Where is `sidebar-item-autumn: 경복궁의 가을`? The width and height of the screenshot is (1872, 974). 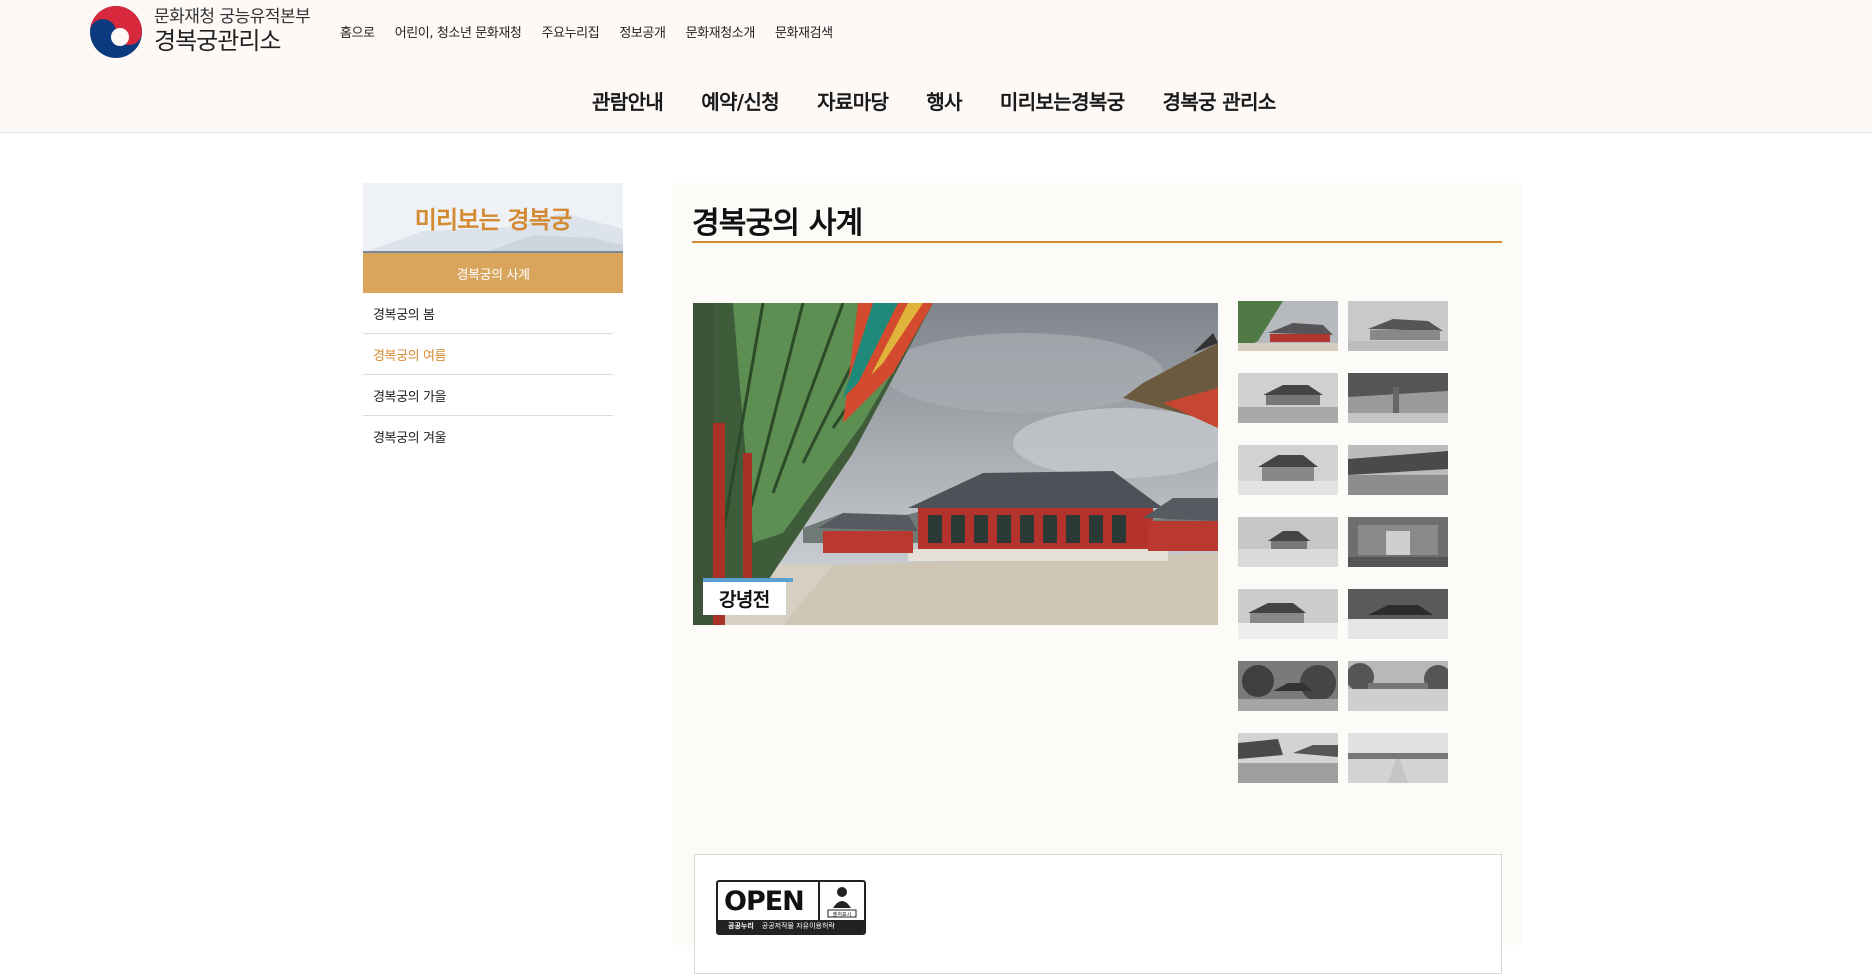 sidebar-item-autumn: 경복궁의 가을 is located at coordinates (488, 395).